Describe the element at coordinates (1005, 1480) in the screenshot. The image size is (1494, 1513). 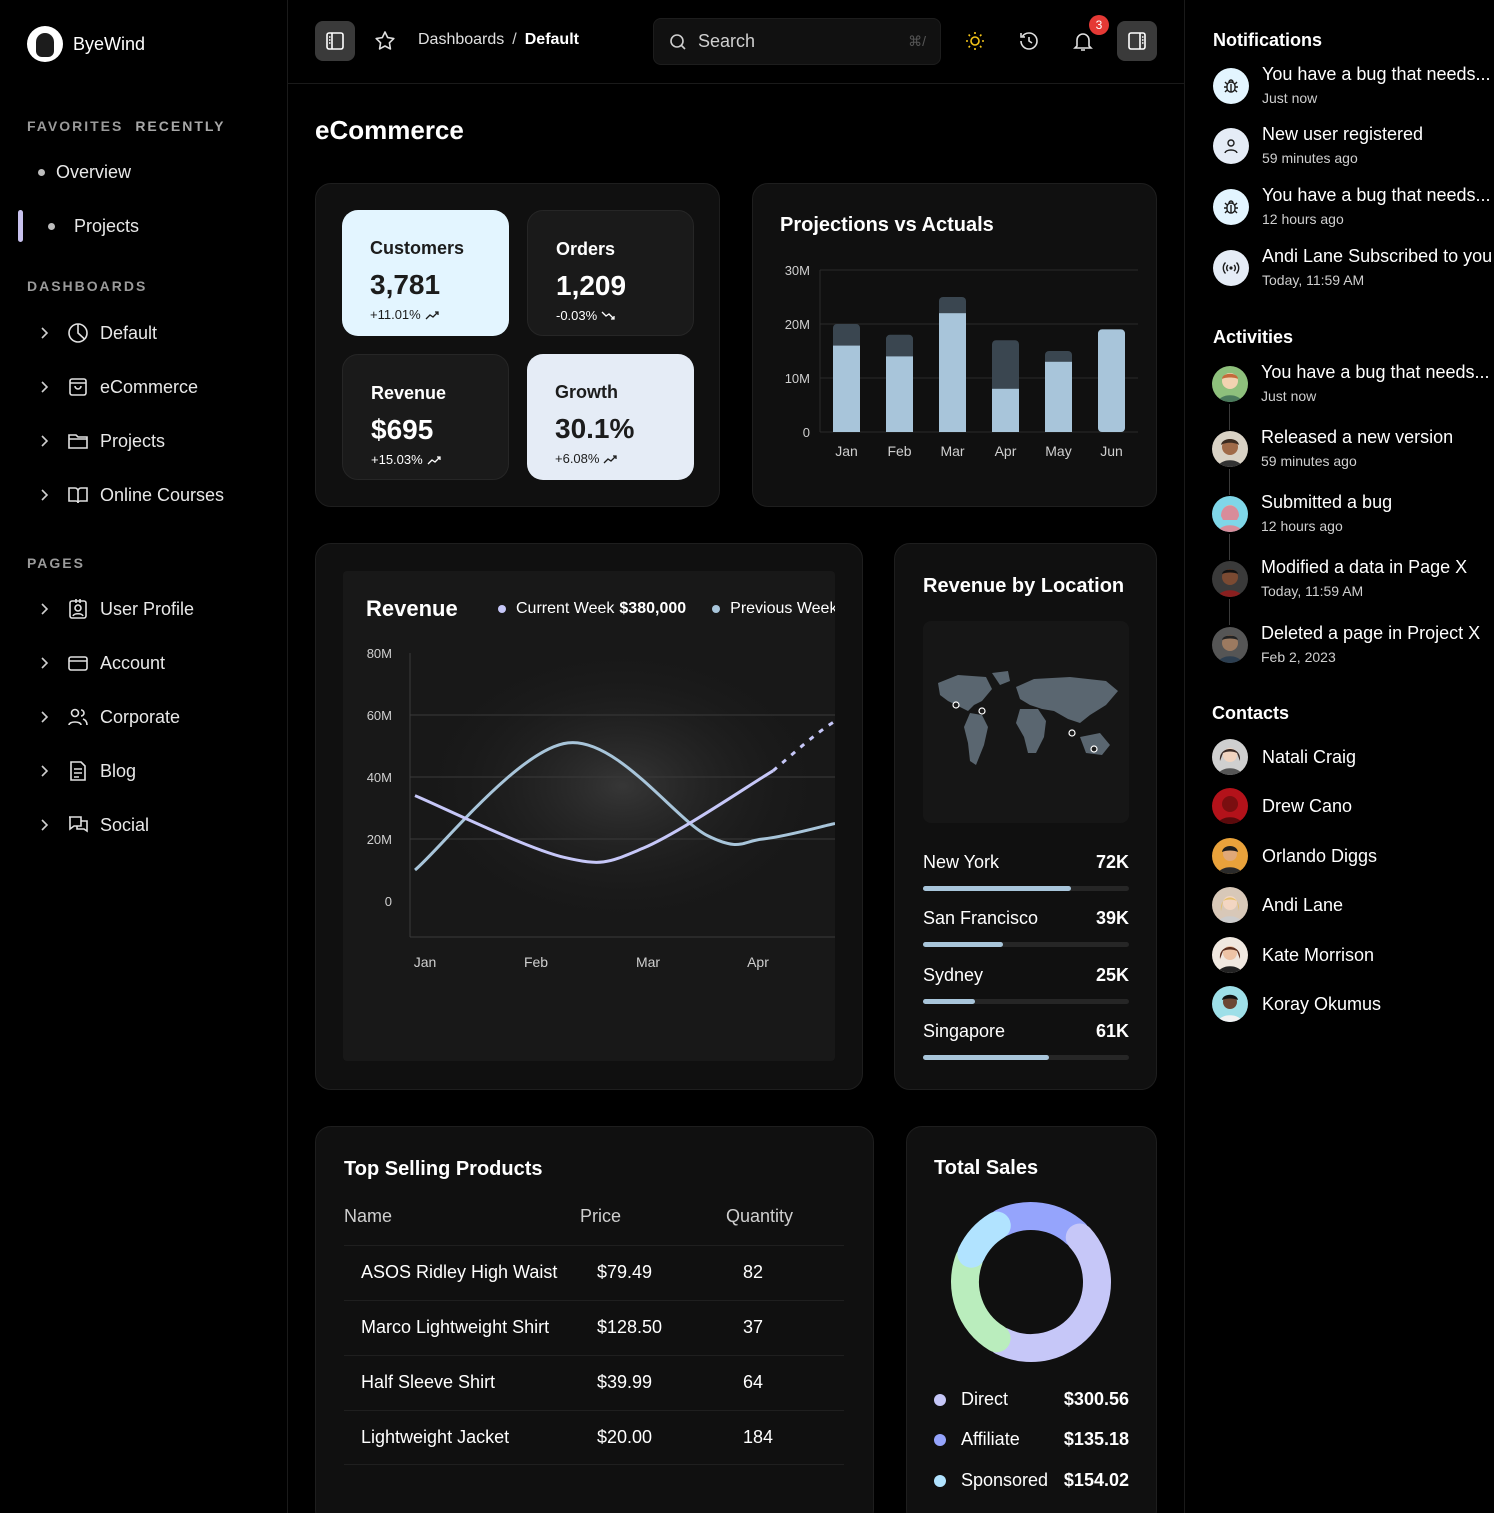
I see `legend-label: Sponsored` at that location.